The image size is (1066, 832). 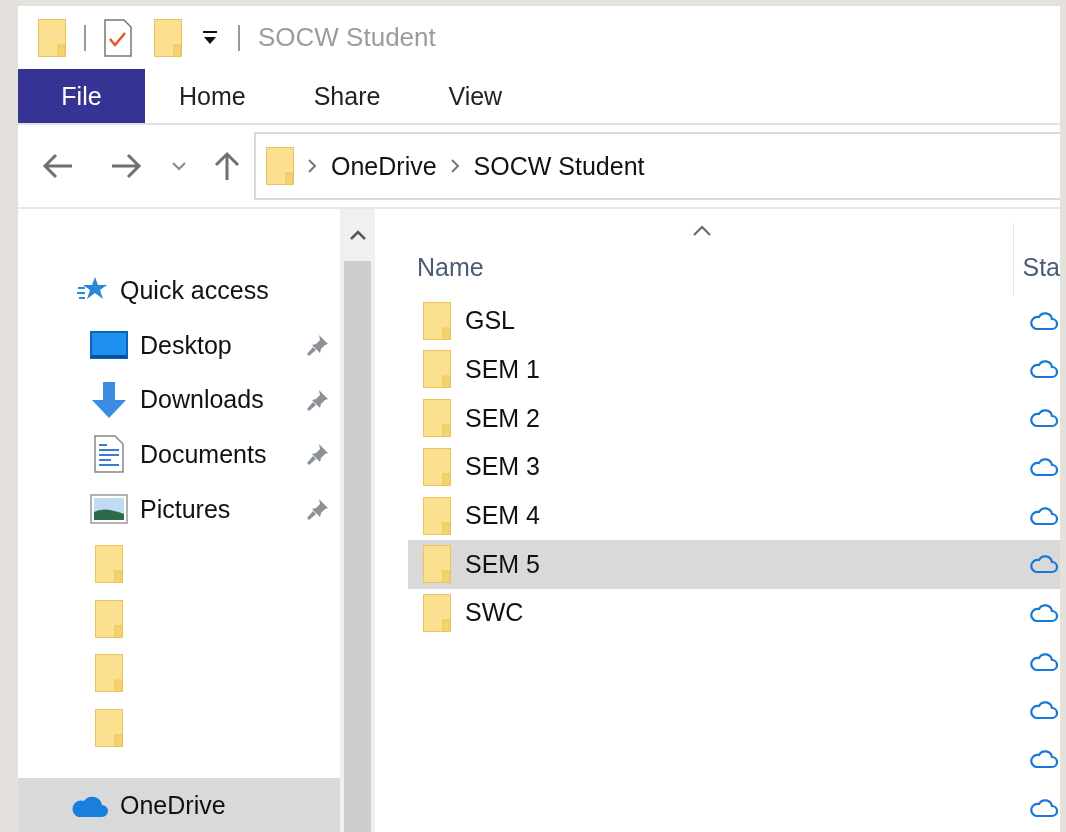 I want to click on sidebar-item: Downloads, so click(x=179, y=400).